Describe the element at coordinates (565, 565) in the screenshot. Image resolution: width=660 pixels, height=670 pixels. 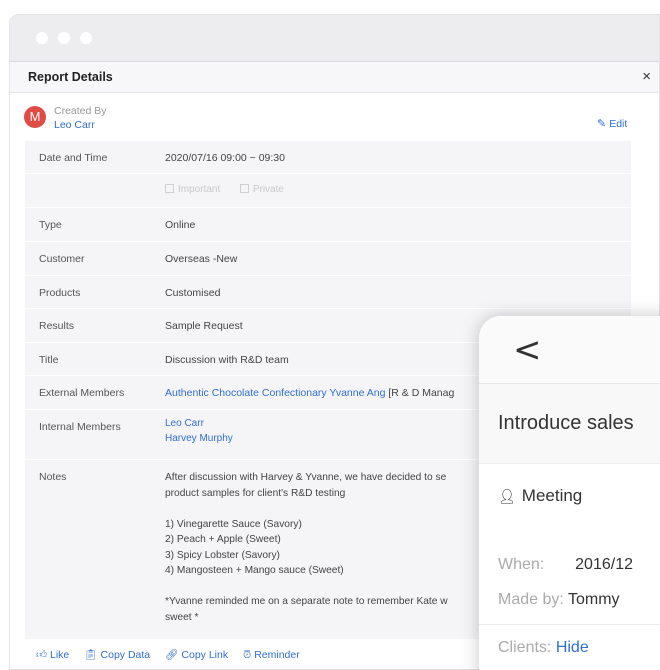
I see `when-field: When: 2016/12` at that location.